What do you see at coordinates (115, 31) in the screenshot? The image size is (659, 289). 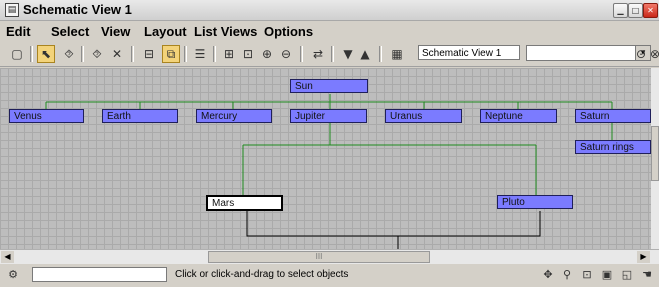 I see `menu-view: View` at bounding box center [115, 31].